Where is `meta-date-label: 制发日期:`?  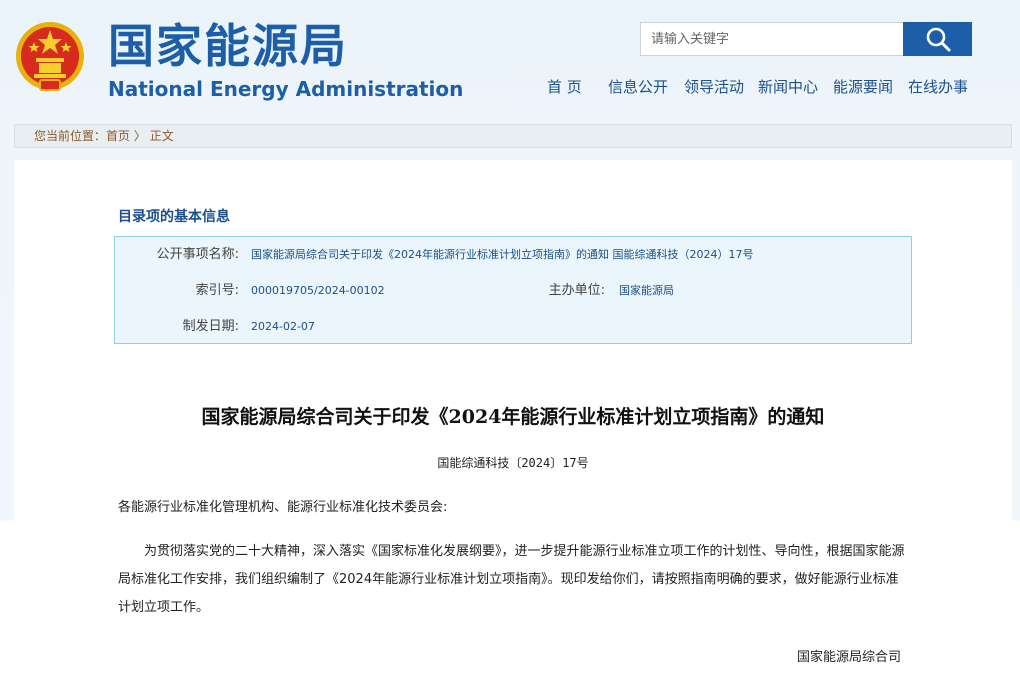
meta-date-label: 制发日期: is located at coordinates (210, 326).